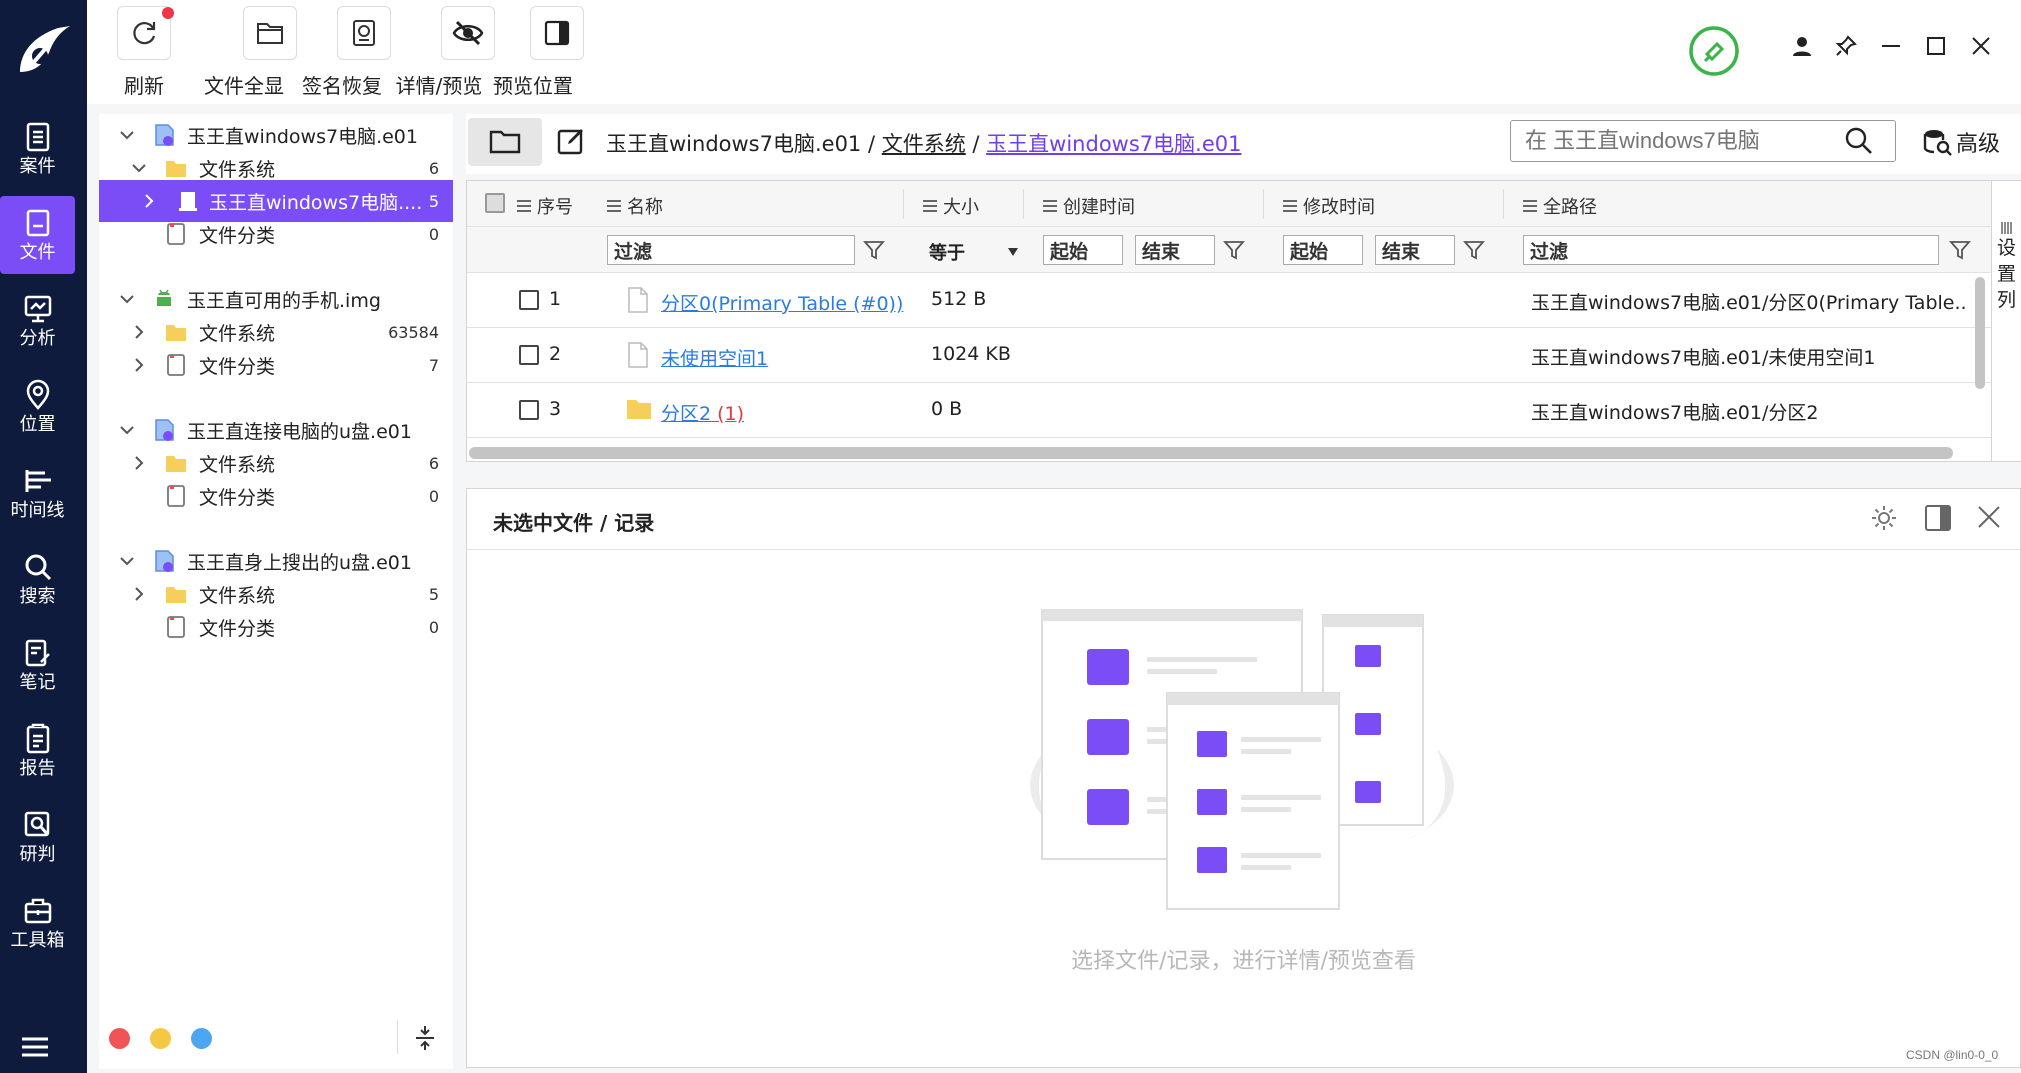  What do you see at coordinates (1859, 141) in the screenshot?
I see `search-icon` at bounding box center [1859, 141].